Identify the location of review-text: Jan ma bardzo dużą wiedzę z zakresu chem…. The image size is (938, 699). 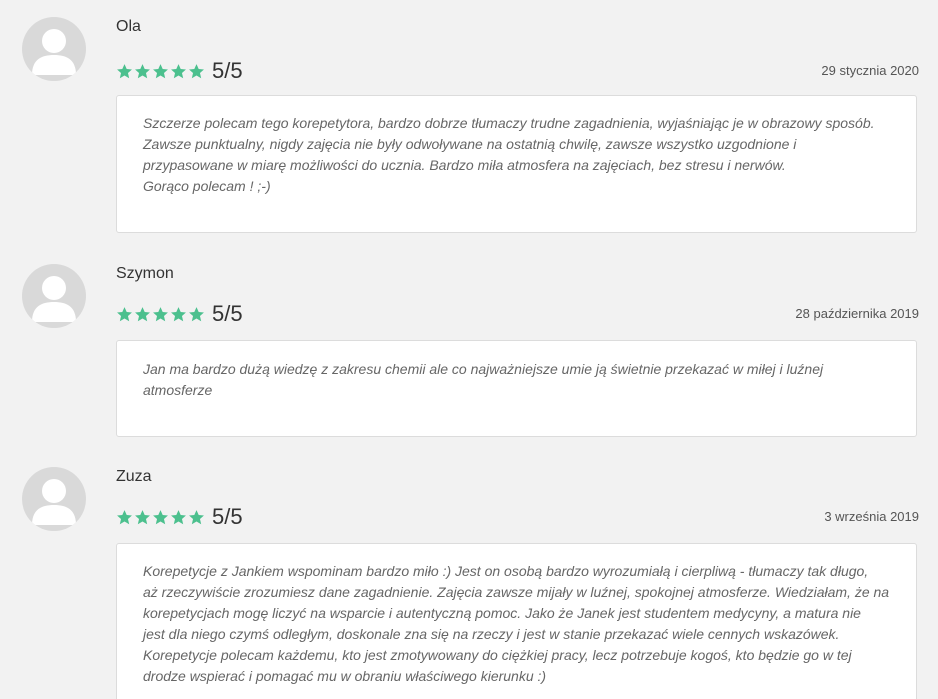
(516, 388).